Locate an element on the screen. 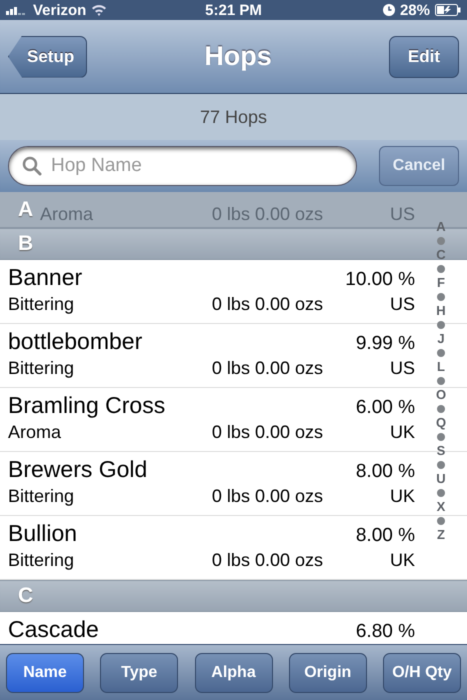 Image resolution: width=467 pixels, height=700 pixels. edit-button: Edit is located at coordinates (423, 57).